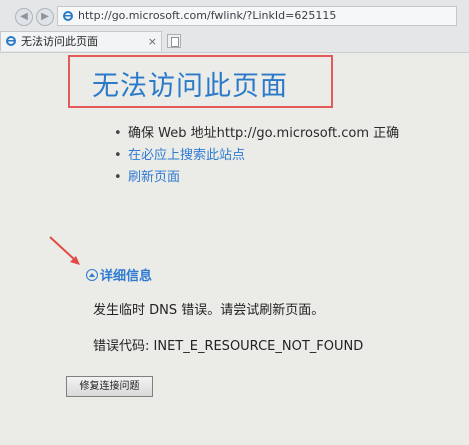 The image size is (469, 445). I want to click on error-message: 发生临时 DNS 错误。请尝试刷新页面。, so click(209, 310).